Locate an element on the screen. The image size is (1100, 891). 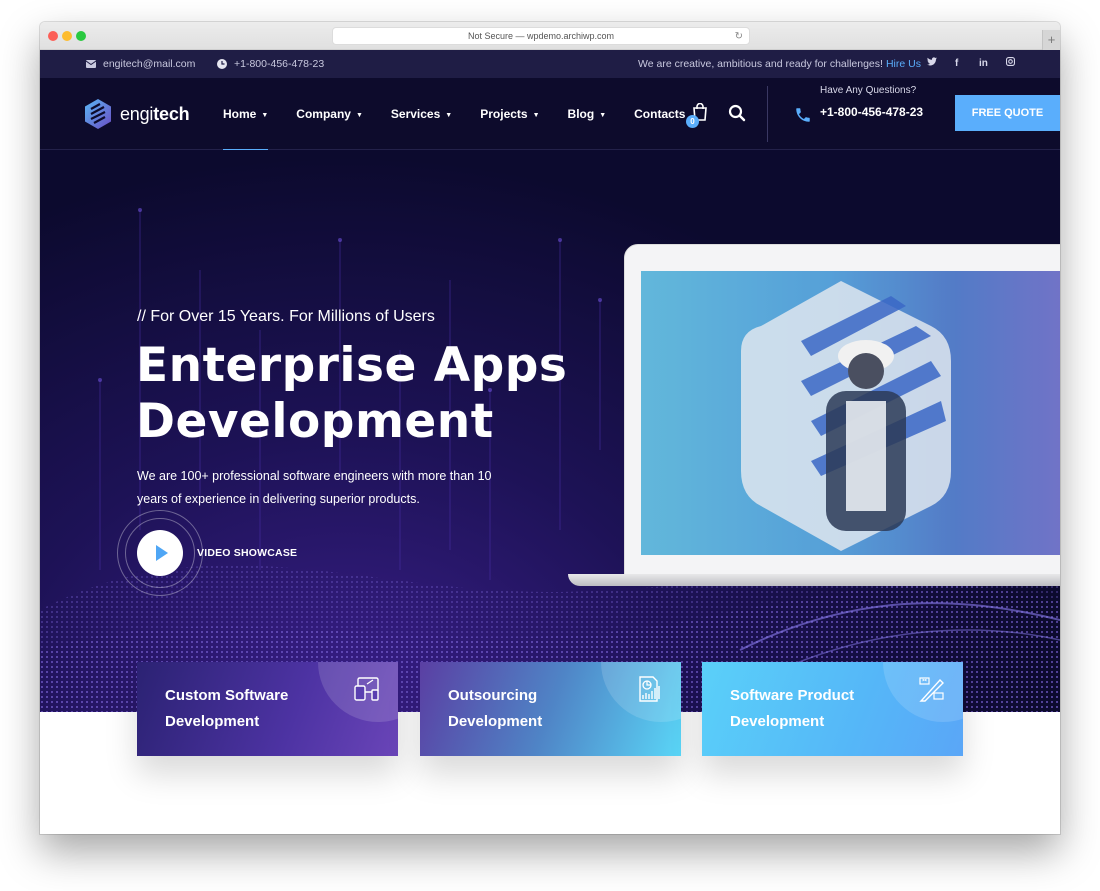
browser-titlebar: Not Secure — wpdemo.archiwp.com ↻ + is located at coordinates (550, 36).